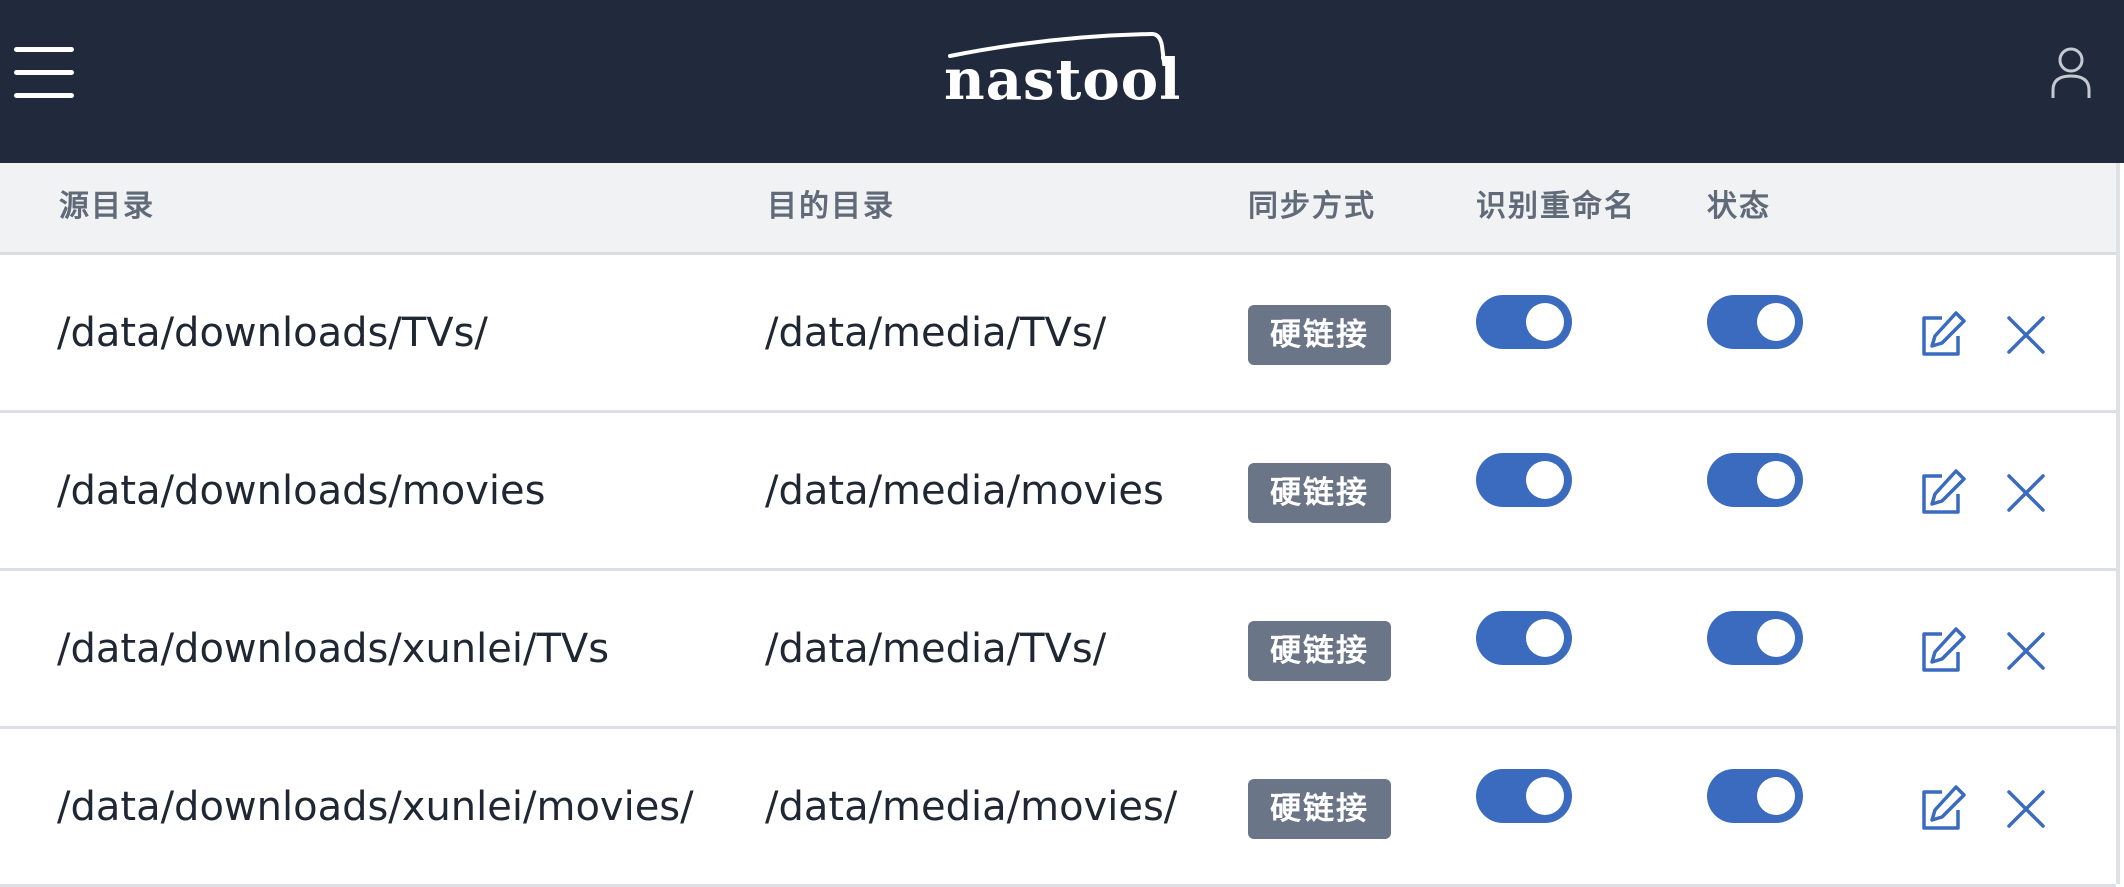 This screenshot has height=887, width=2124. I want to click on app-logo: nastool, so click(1060, 71).